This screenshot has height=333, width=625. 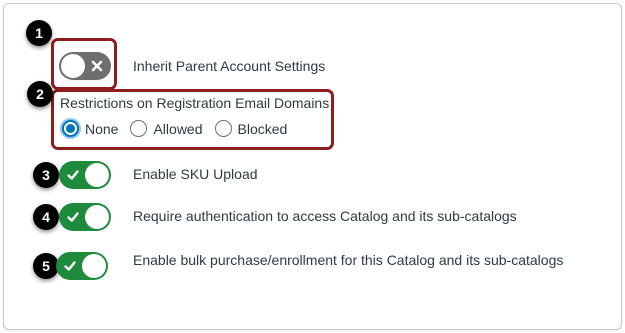 What do you see at coordinates (39, 33) in the screenshot?
I see `callout-badge-1: 1` at bounding box center [39, 33].